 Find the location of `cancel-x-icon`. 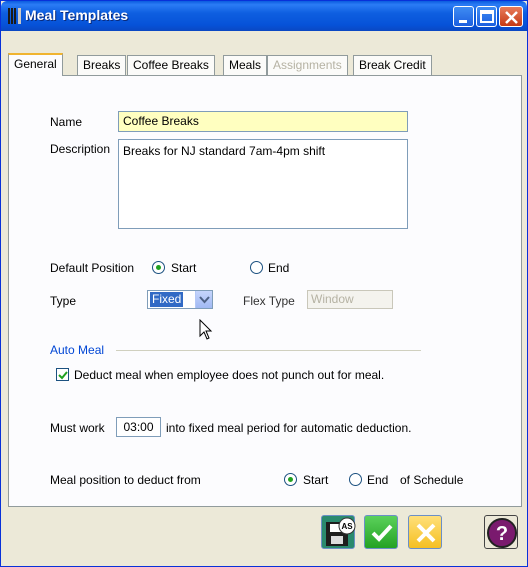

cancel-x-icon is located at coordinates (426, 533).